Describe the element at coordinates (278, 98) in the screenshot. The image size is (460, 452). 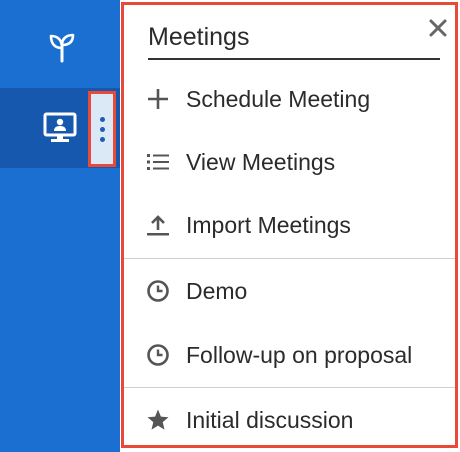
I see `menu-item-label: Schedule Meeting` at that location.